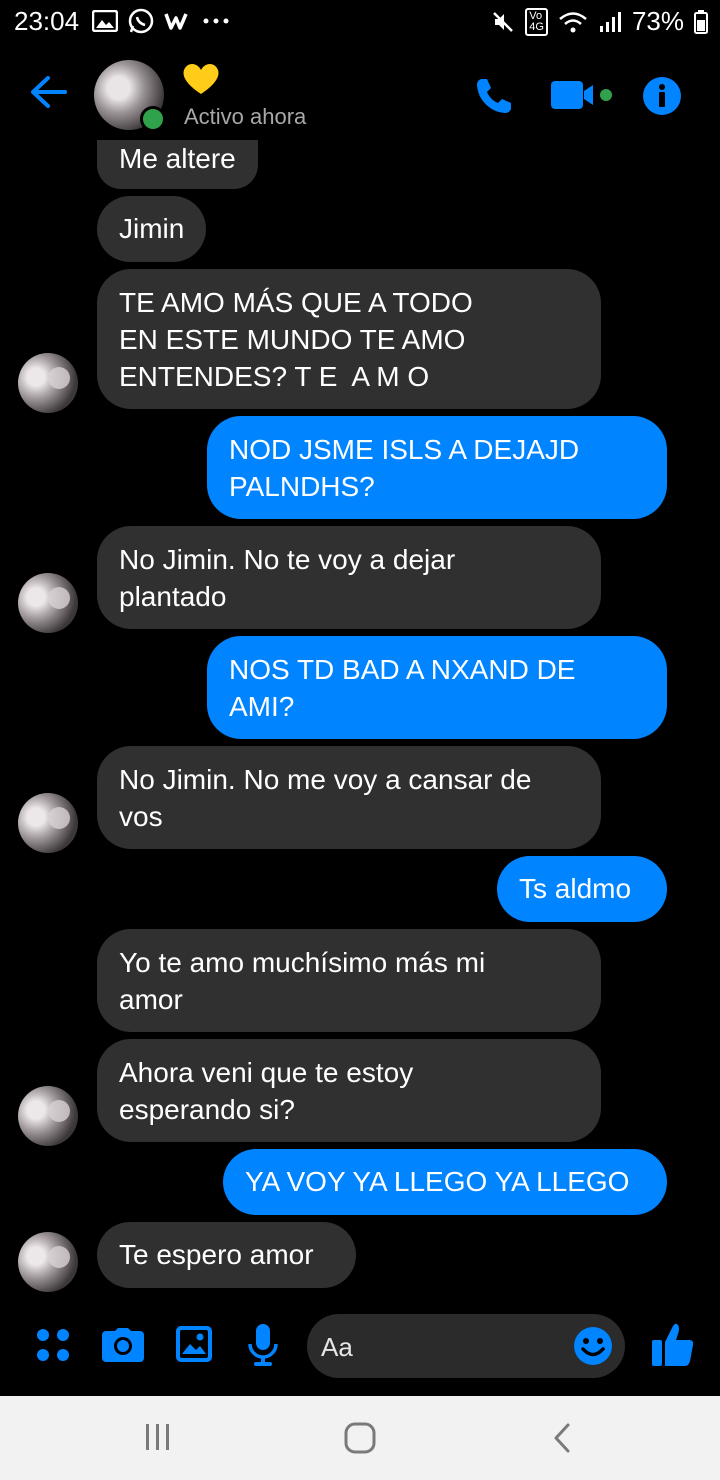  Describe the element at coordinates (437, 687) in the screenshot. I see `outgoing-message: NOS TD BAD A NXAND DE AMI?` at that location.